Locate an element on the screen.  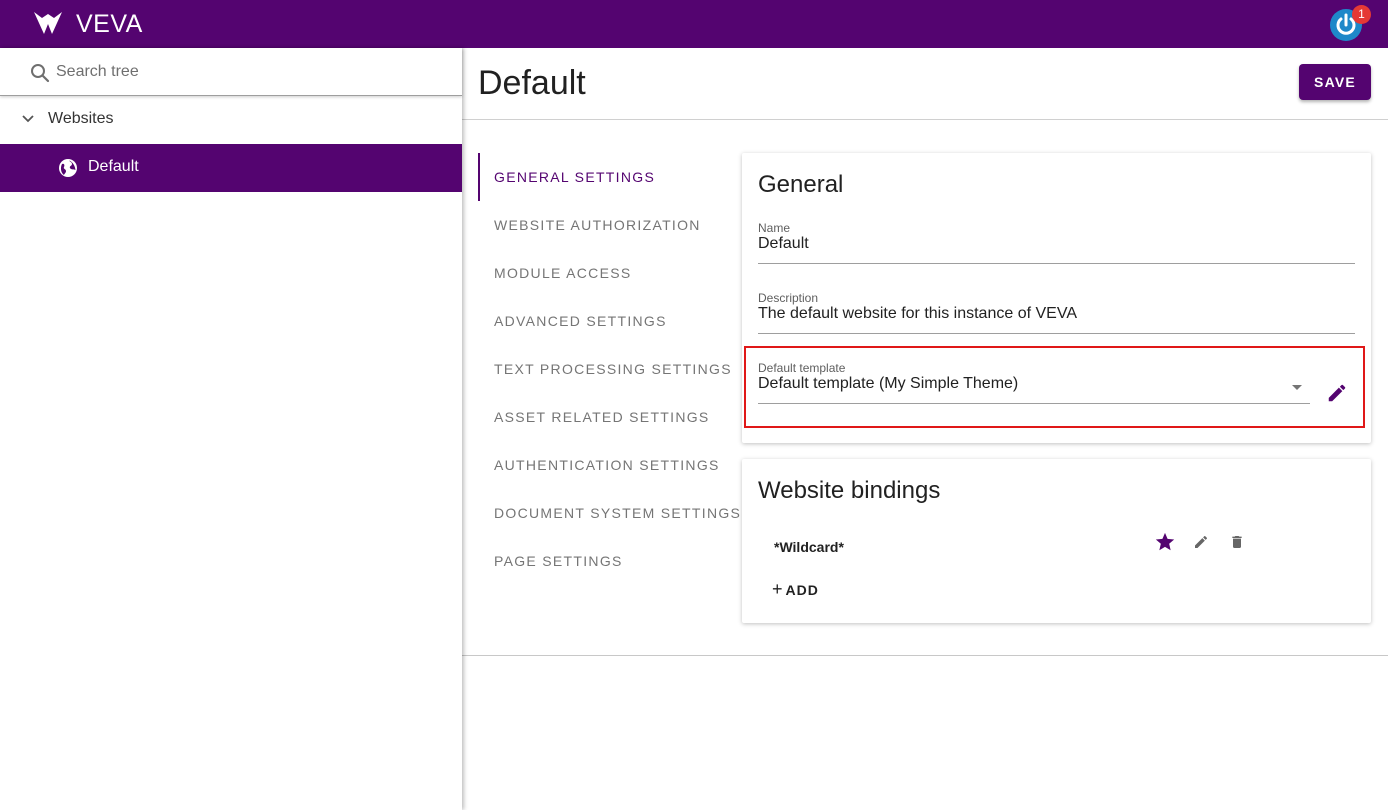
name-field-label: Name is located at coordinates (774, 228).